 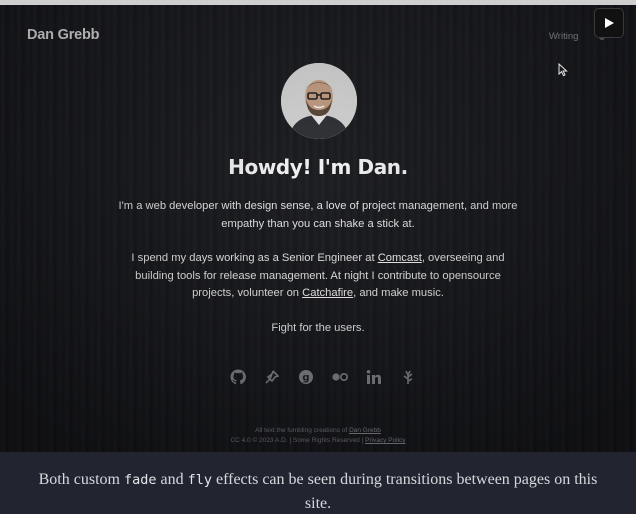 I want to click on play-button, so click(x=609, y=23).